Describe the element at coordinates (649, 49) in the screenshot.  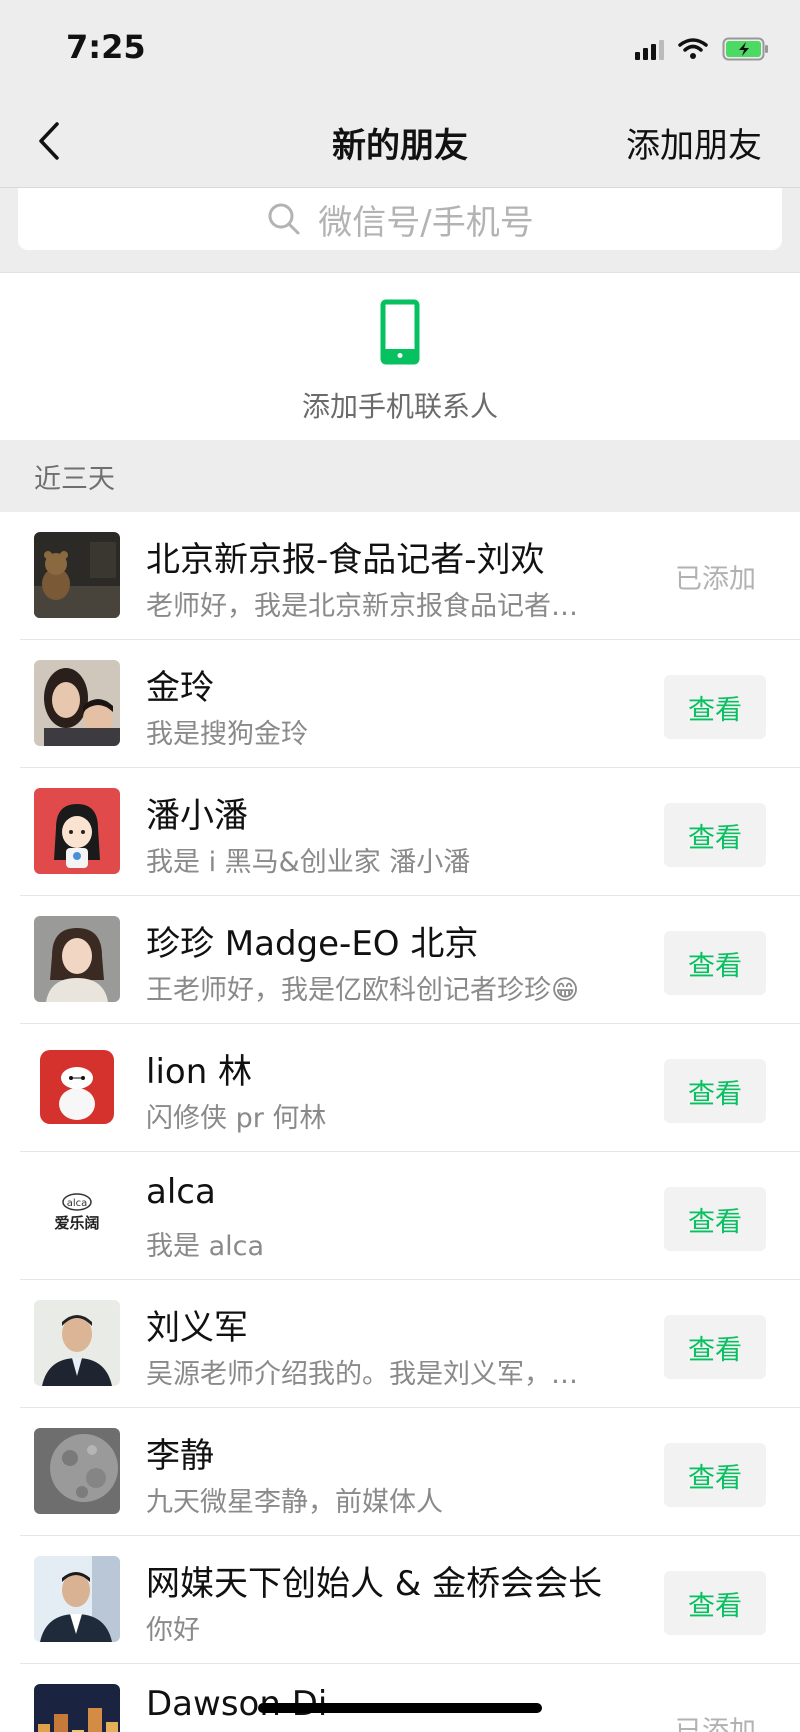
I see `cellular-signal-icon` at that location.